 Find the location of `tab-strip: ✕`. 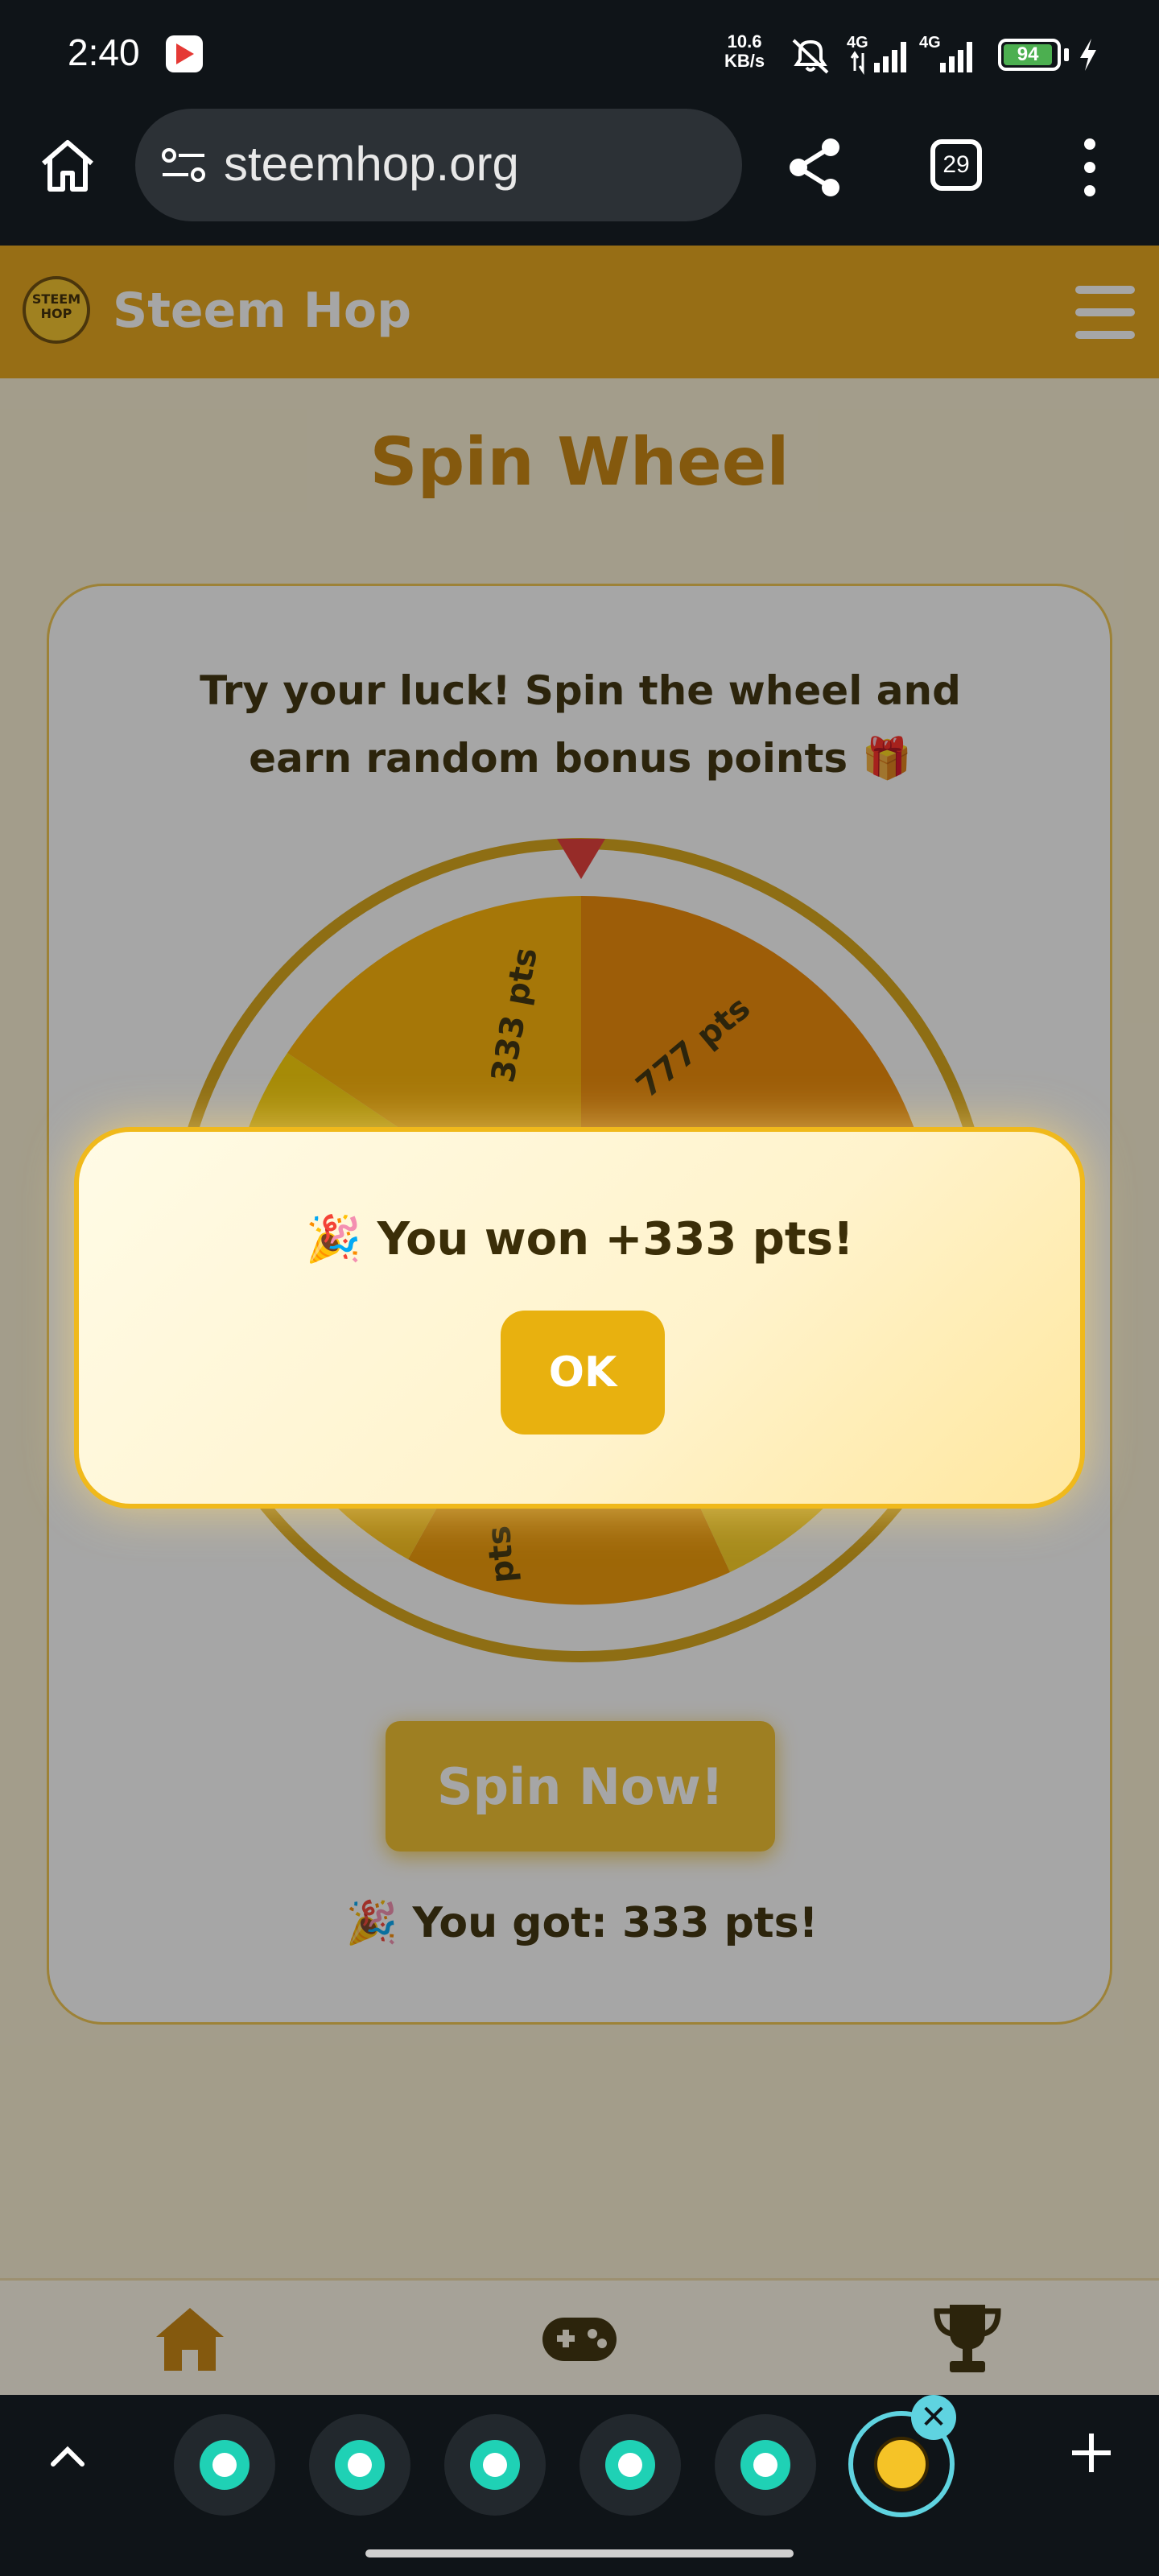

tab-strip: ✕ is located at coordinates (579, 2485).